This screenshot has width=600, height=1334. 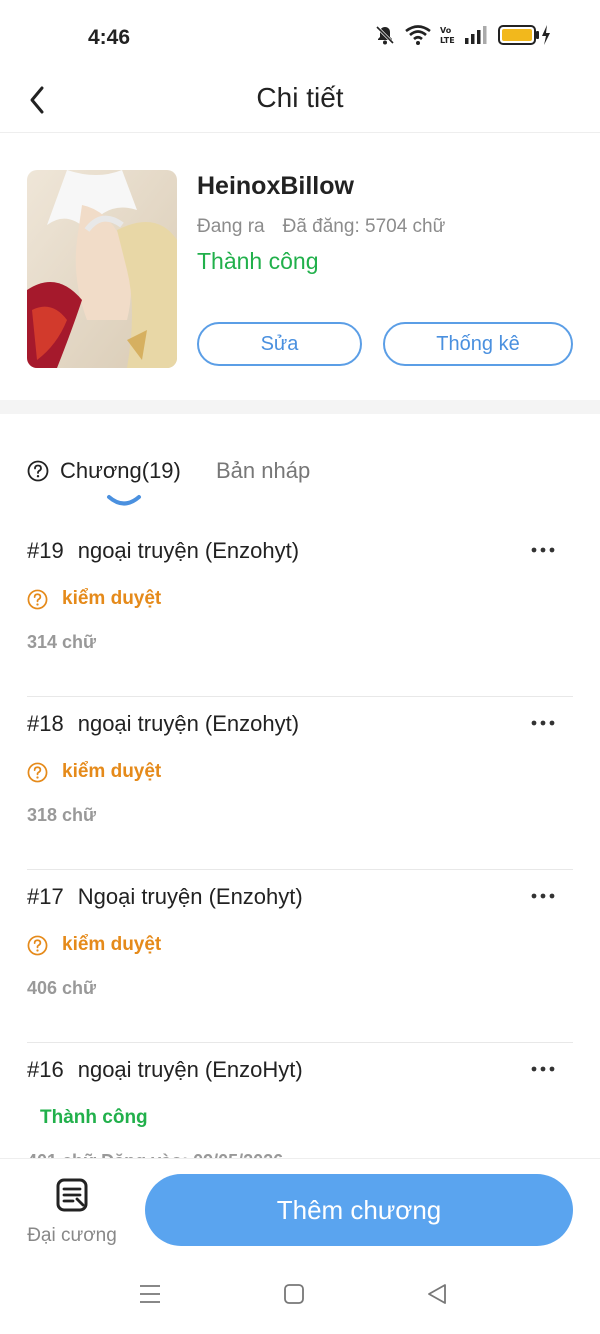 What do you see at coordinates (294, 1294) in the screenshot?
I see `home-icon` at bounding box center [294, 1294].